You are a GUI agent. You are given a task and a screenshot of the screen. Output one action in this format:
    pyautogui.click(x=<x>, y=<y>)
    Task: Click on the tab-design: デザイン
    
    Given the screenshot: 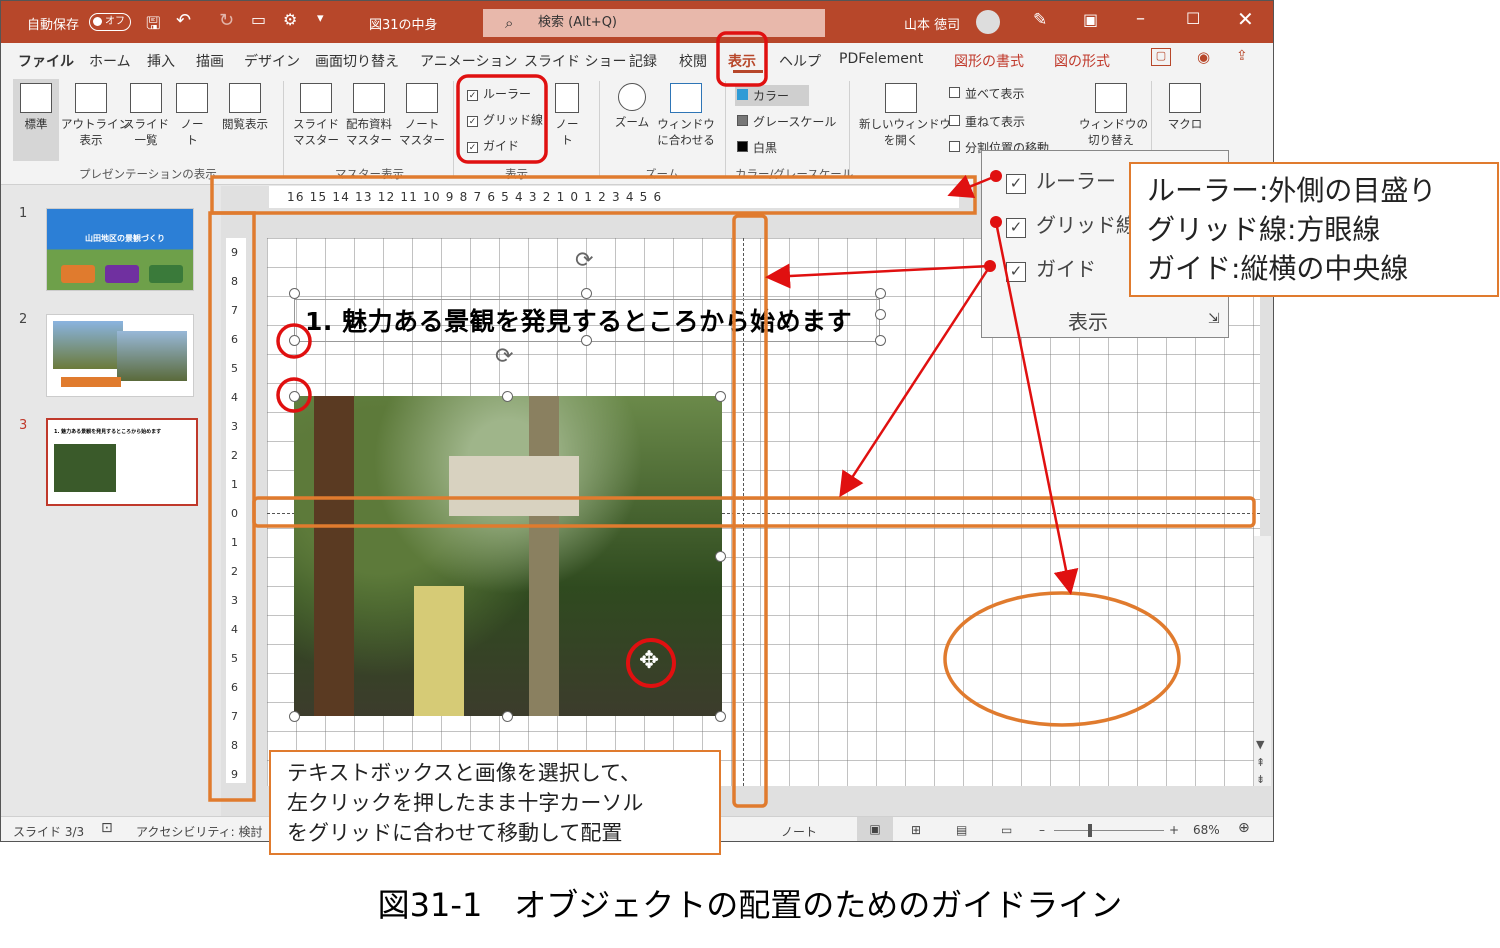 What is the action you would take?
    pyautogui.click(x=272, y=61)
    